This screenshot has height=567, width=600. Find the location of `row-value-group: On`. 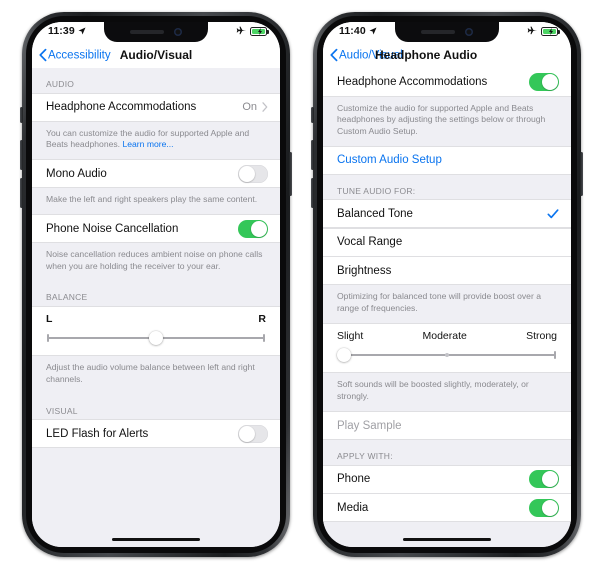

row-value-group: On is located at coordinates (255, 107).